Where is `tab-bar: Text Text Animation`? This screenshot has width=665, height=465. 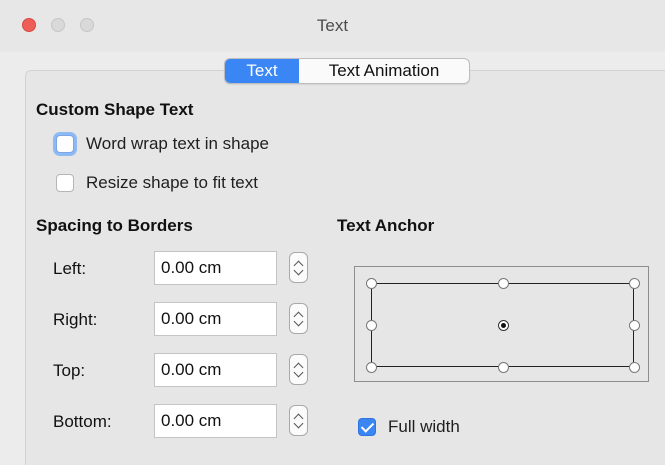
tab-bar: Text Text Animation is located at coordinates (347, 71).